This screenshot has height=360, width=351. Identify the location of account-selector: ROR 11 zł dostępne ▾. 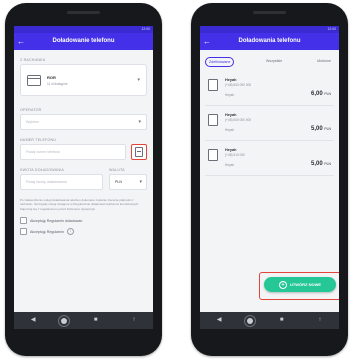
(83, 80).